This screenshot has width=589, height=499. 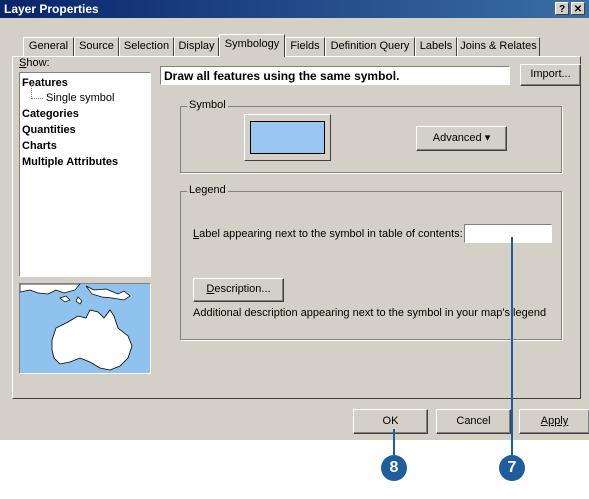 I want to click on tab-symbology: Symbology, so click(x=252, y=45).